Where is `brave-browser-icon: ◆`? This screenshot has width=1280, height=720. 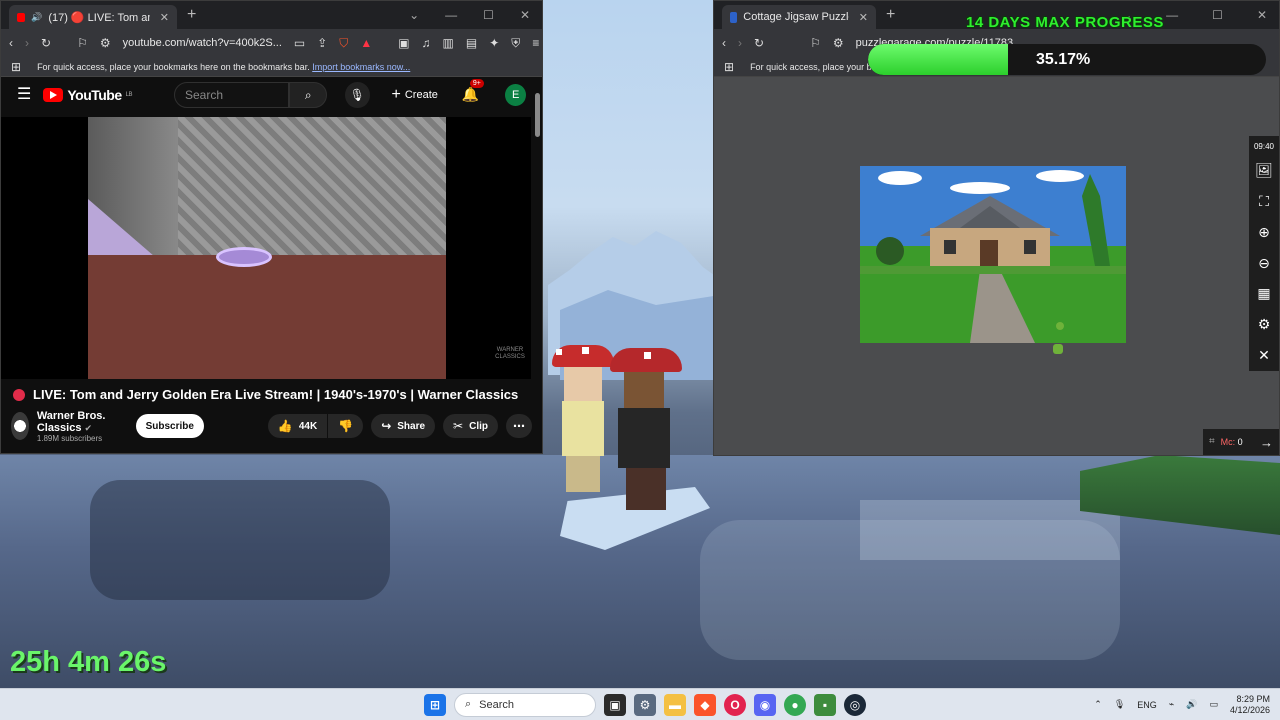
brave-browser-icon: ◆ is located at coordinates (705, 704).